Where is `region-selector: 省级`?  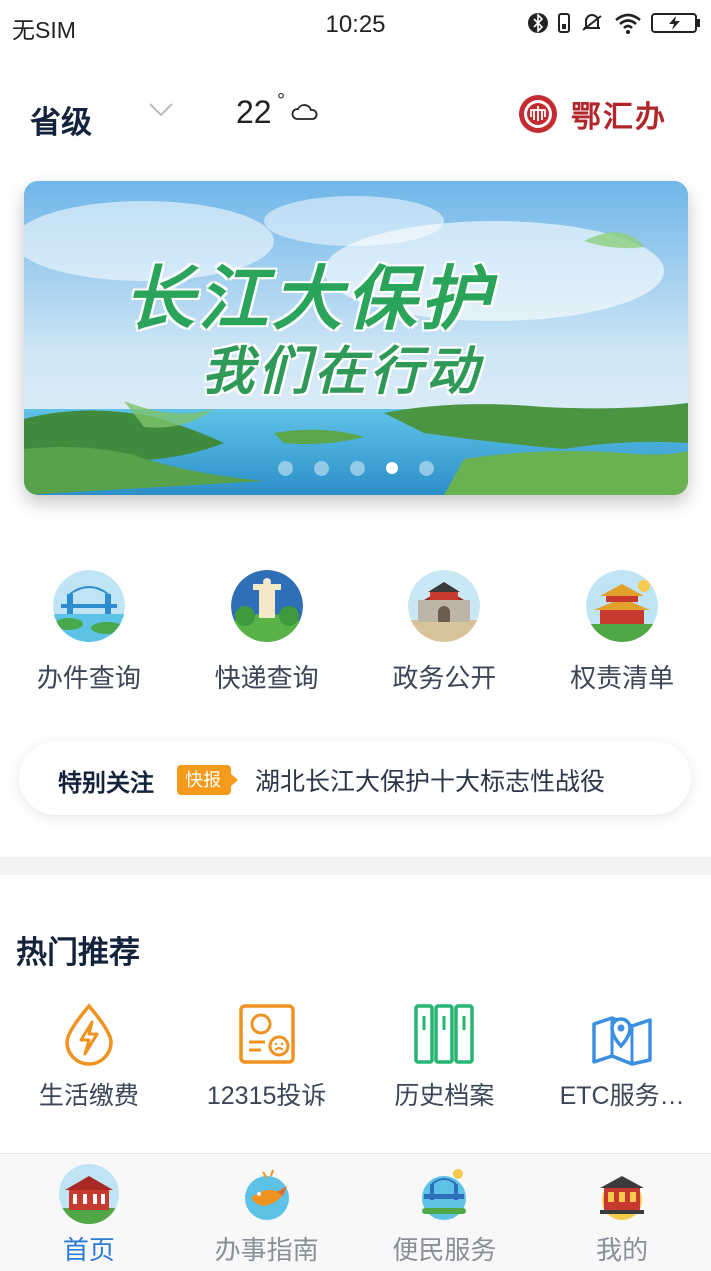
region-selector: 省级 is located at coordinates (61, 119).